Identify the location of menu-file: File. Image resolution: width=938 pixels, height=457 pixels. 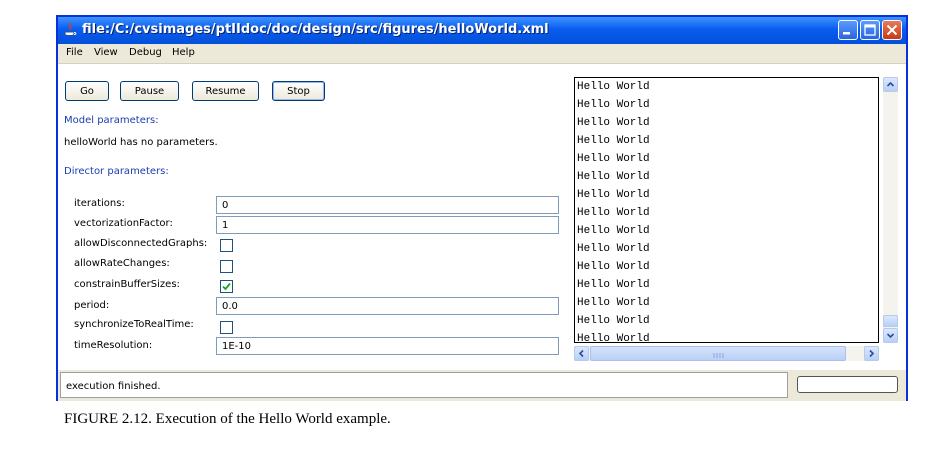
(74, 52).